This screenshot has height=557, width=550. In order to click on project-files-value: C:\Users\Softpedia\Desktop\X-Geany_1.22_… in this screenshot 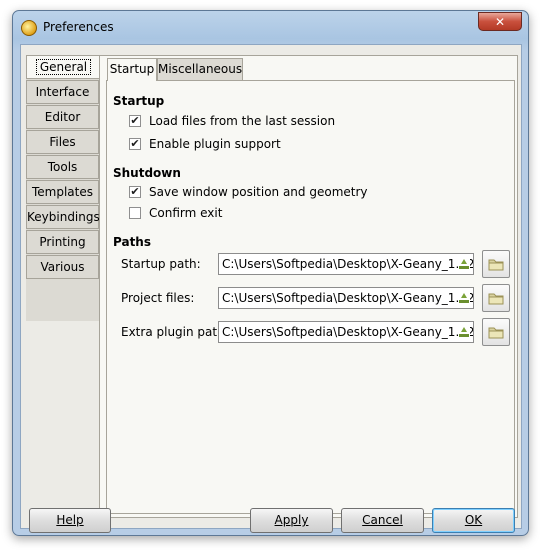, I will do `click(348, 298)`.